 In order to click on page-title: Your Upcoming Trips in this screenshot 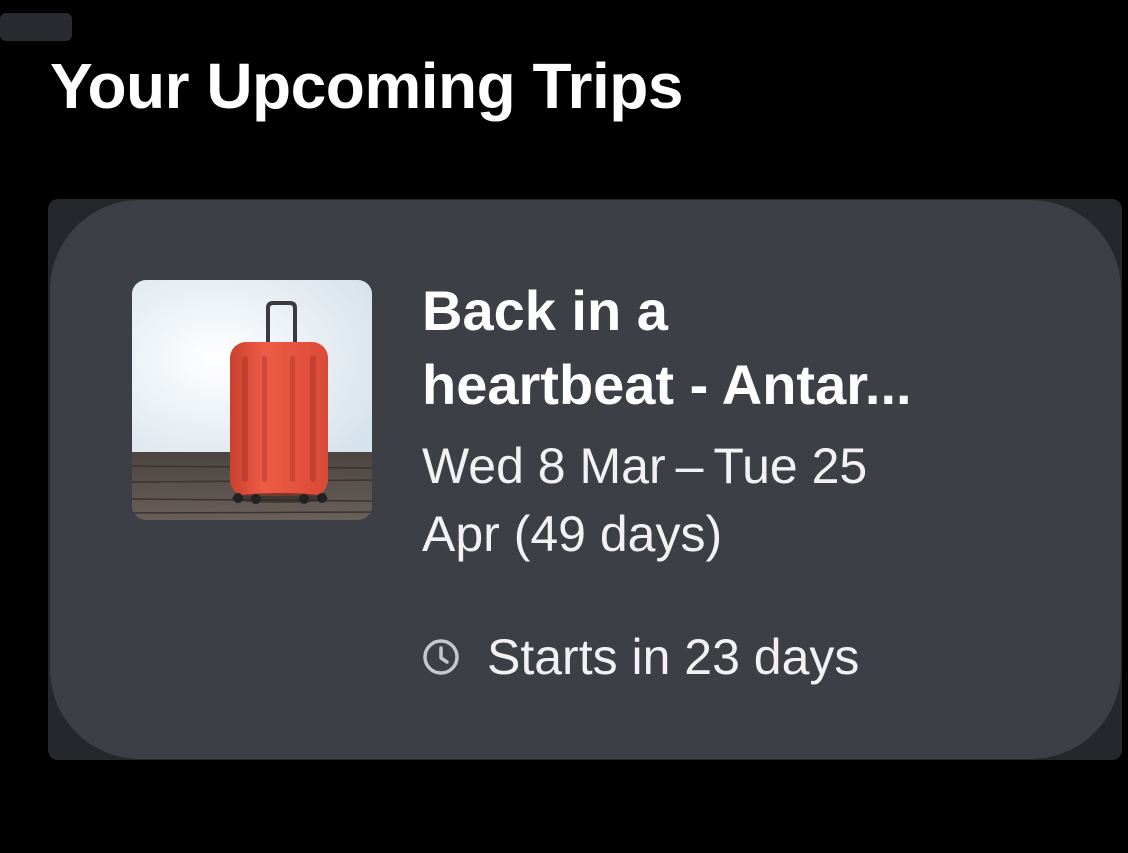, I will do `click(366, 86)`.